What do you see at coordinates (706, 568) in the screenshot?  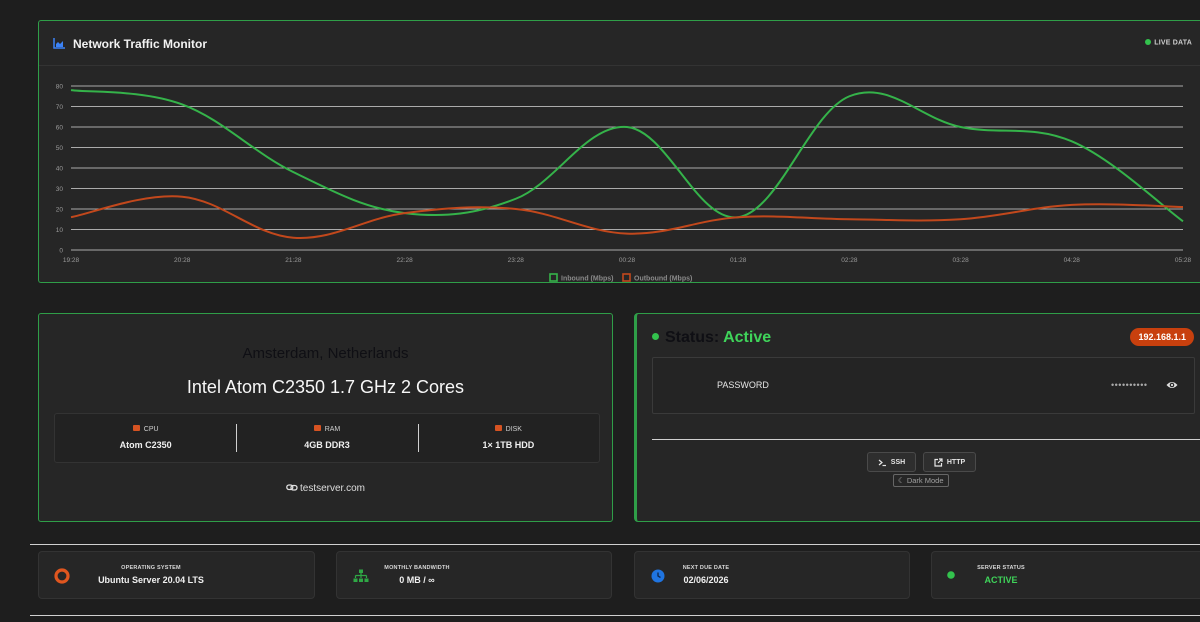 I see `card-label: NEXT DUE DATE` at bounding box center [706, 568].